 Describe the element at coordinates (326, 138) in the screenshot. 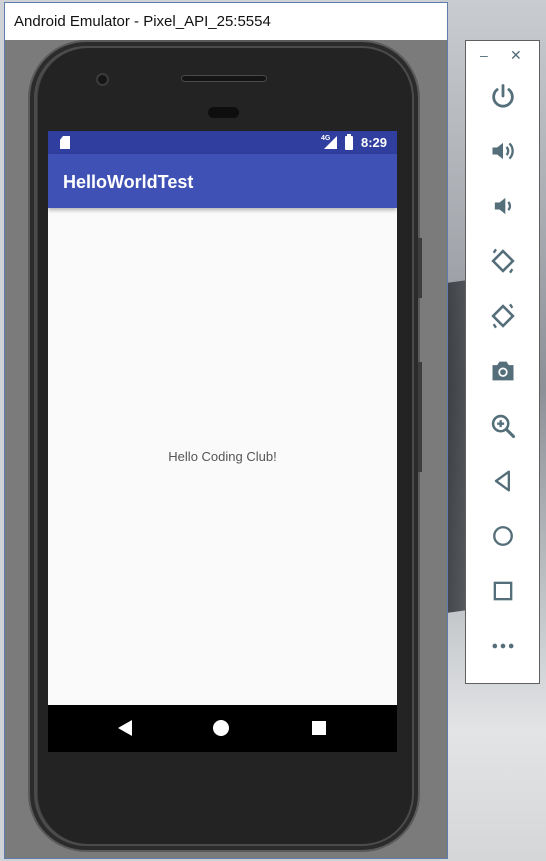

I see `network-type: 4G` at that location.